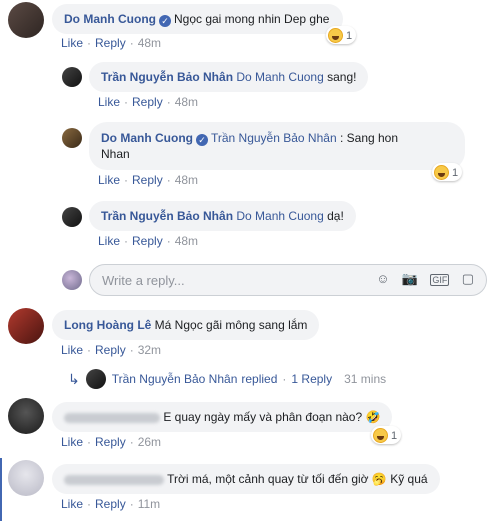  What do you see at coordinates (342, 77) in the screenshot?
I see `comment-text: sang!` at bounding box center [342, 77].